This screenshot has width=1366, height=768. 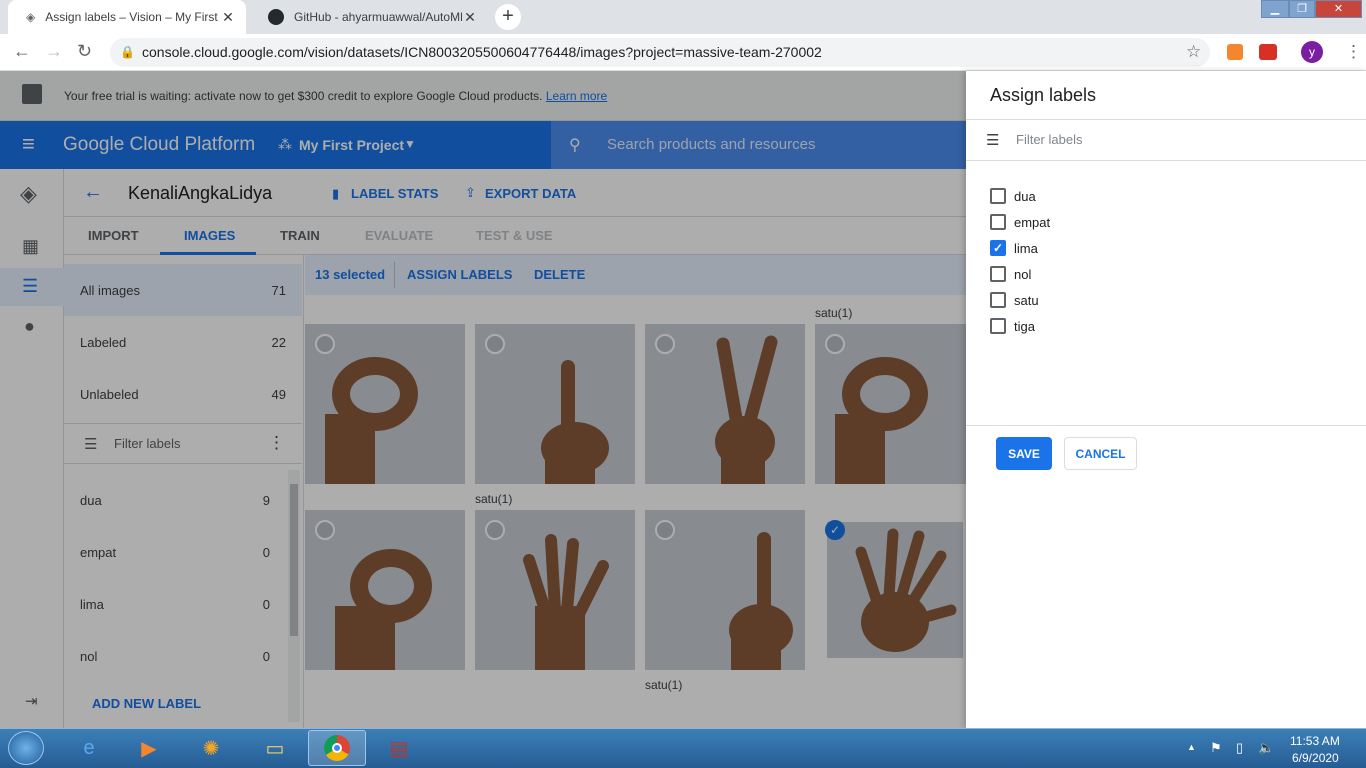 I want to click on clock-time: 11:53 AM, so click(x=1315, y=741).